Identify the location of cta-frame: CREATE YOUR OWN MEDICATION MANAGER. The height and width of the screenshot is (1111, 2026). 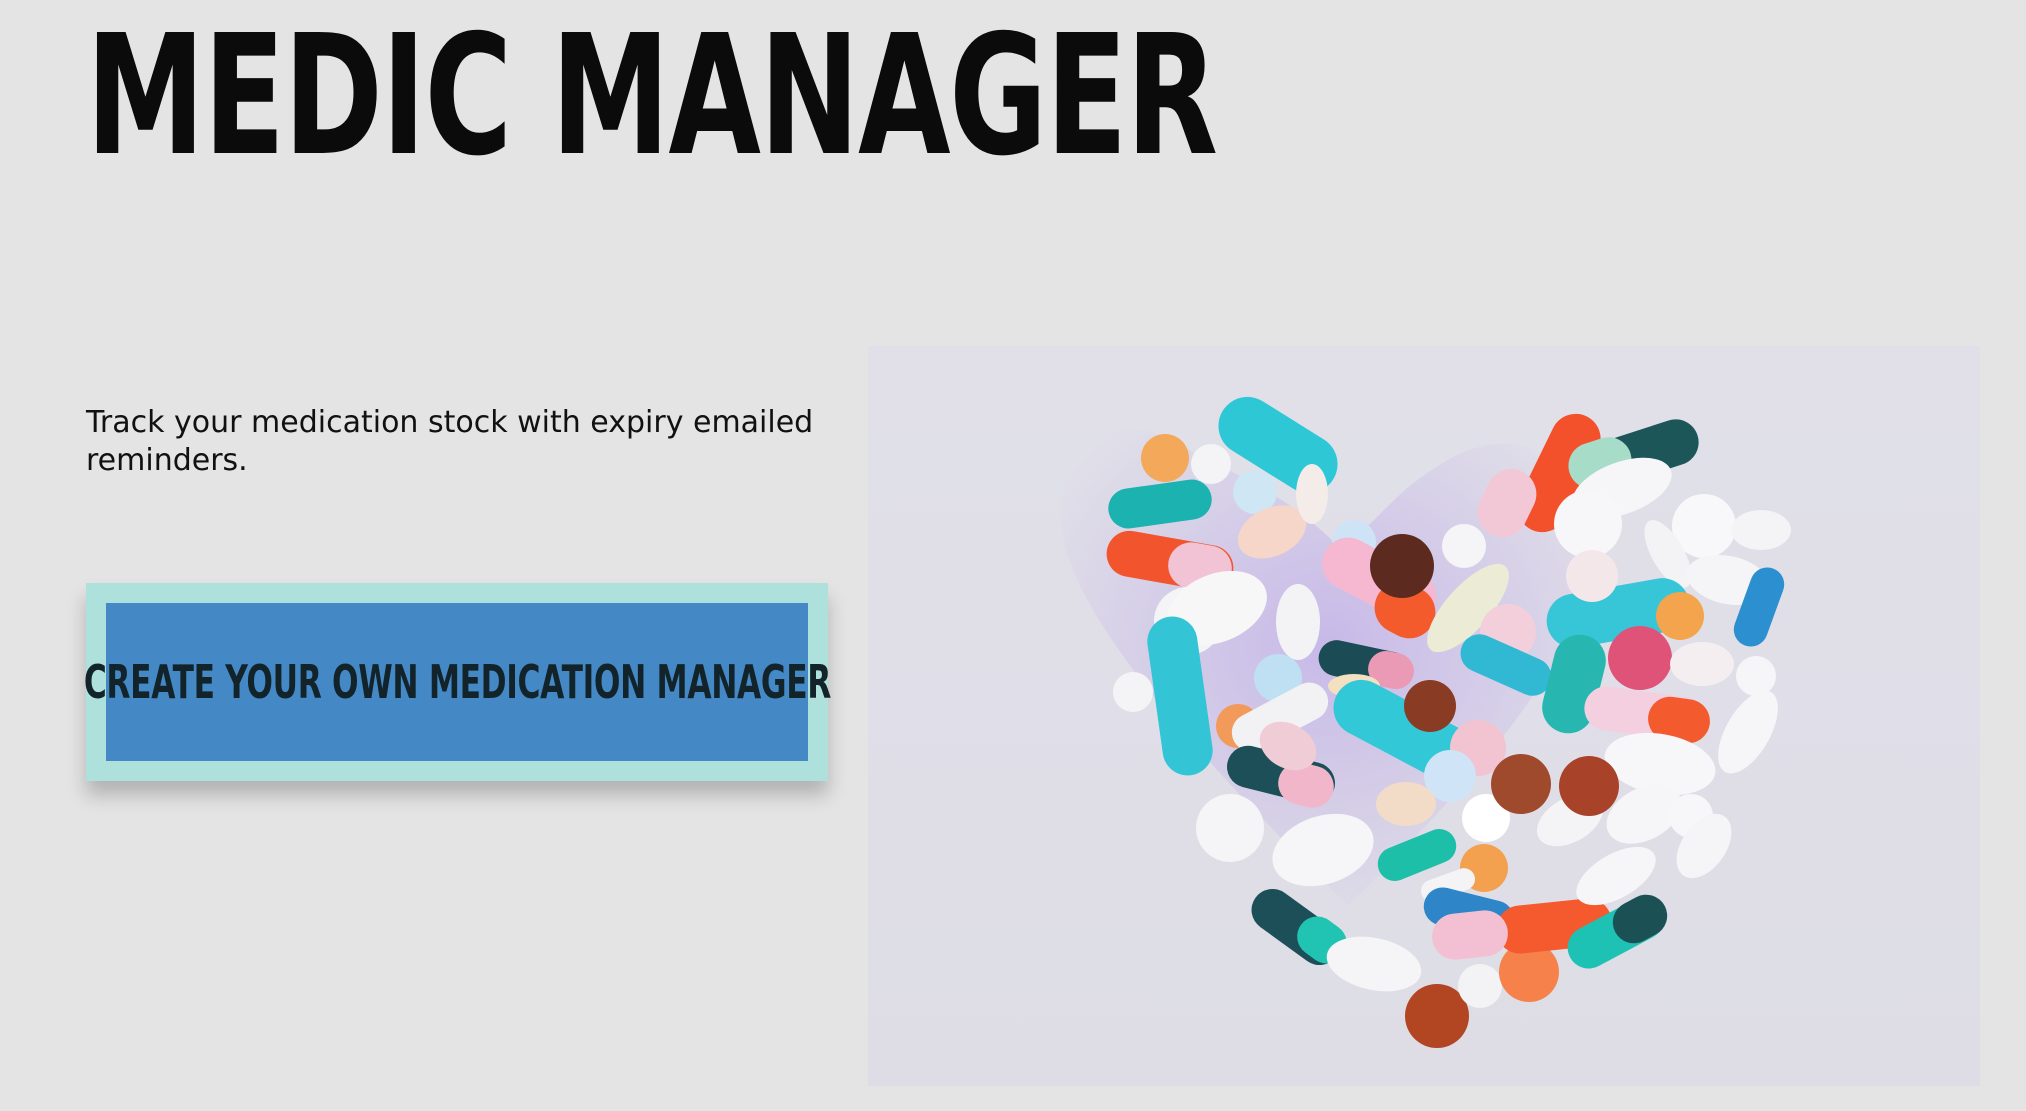
(457, 682).